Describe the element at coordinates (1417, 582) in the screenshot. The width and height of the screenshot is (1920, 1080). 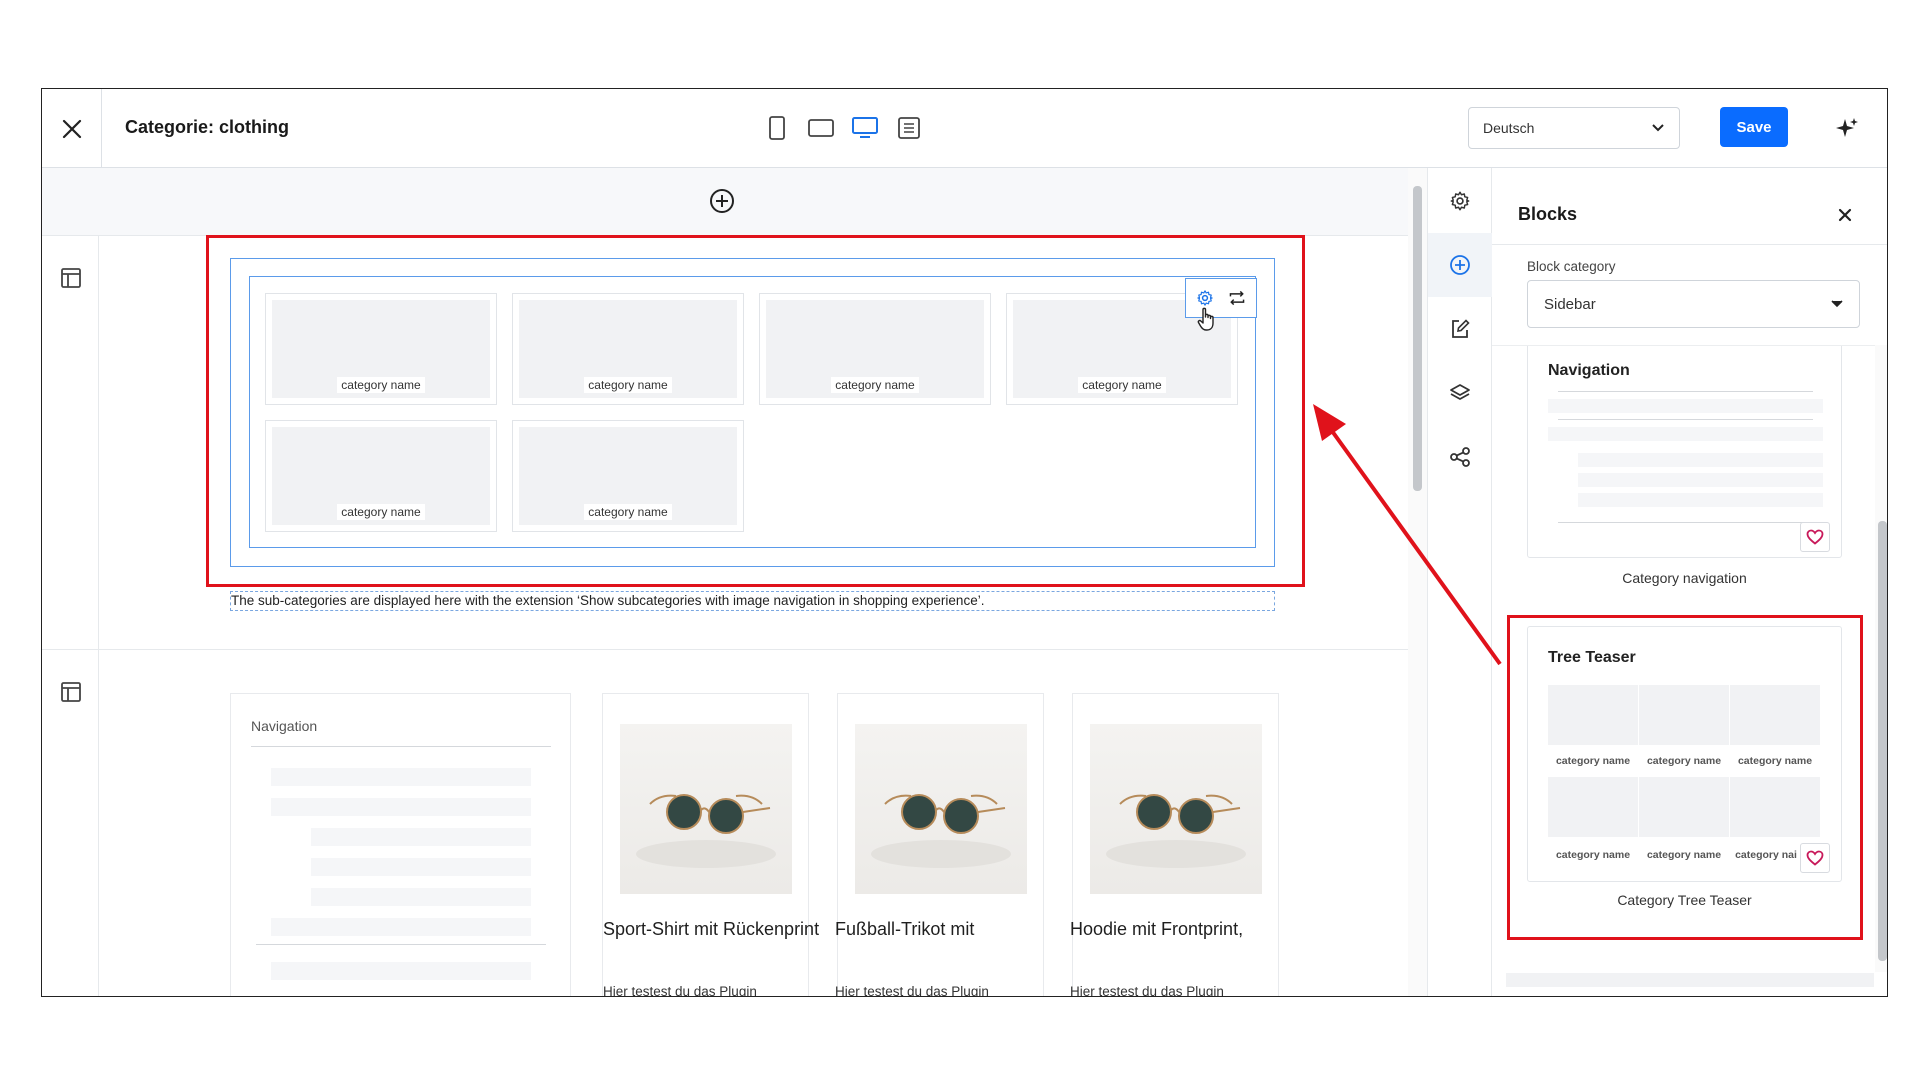
I see `canvas-scrollbar` at that location.